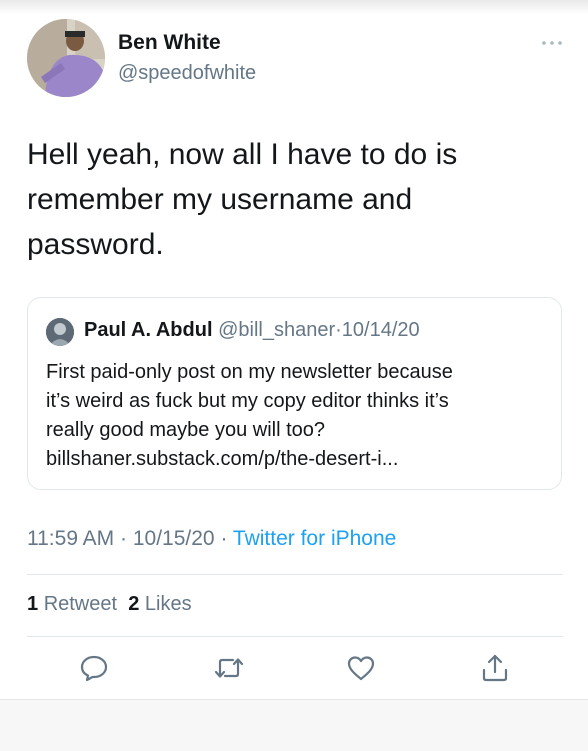 This screenshot has height=751, width=588. I want to click on reply-icon, so click(94, 668).